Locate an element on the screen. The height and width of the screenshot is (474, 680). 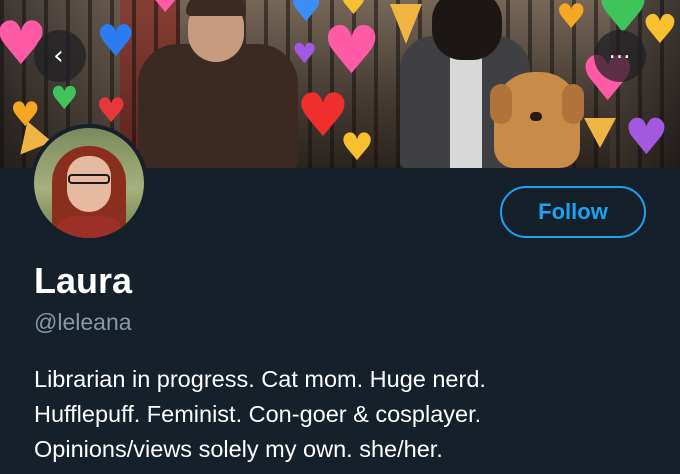
avatar-clothing is located at coordinates (89, 227).